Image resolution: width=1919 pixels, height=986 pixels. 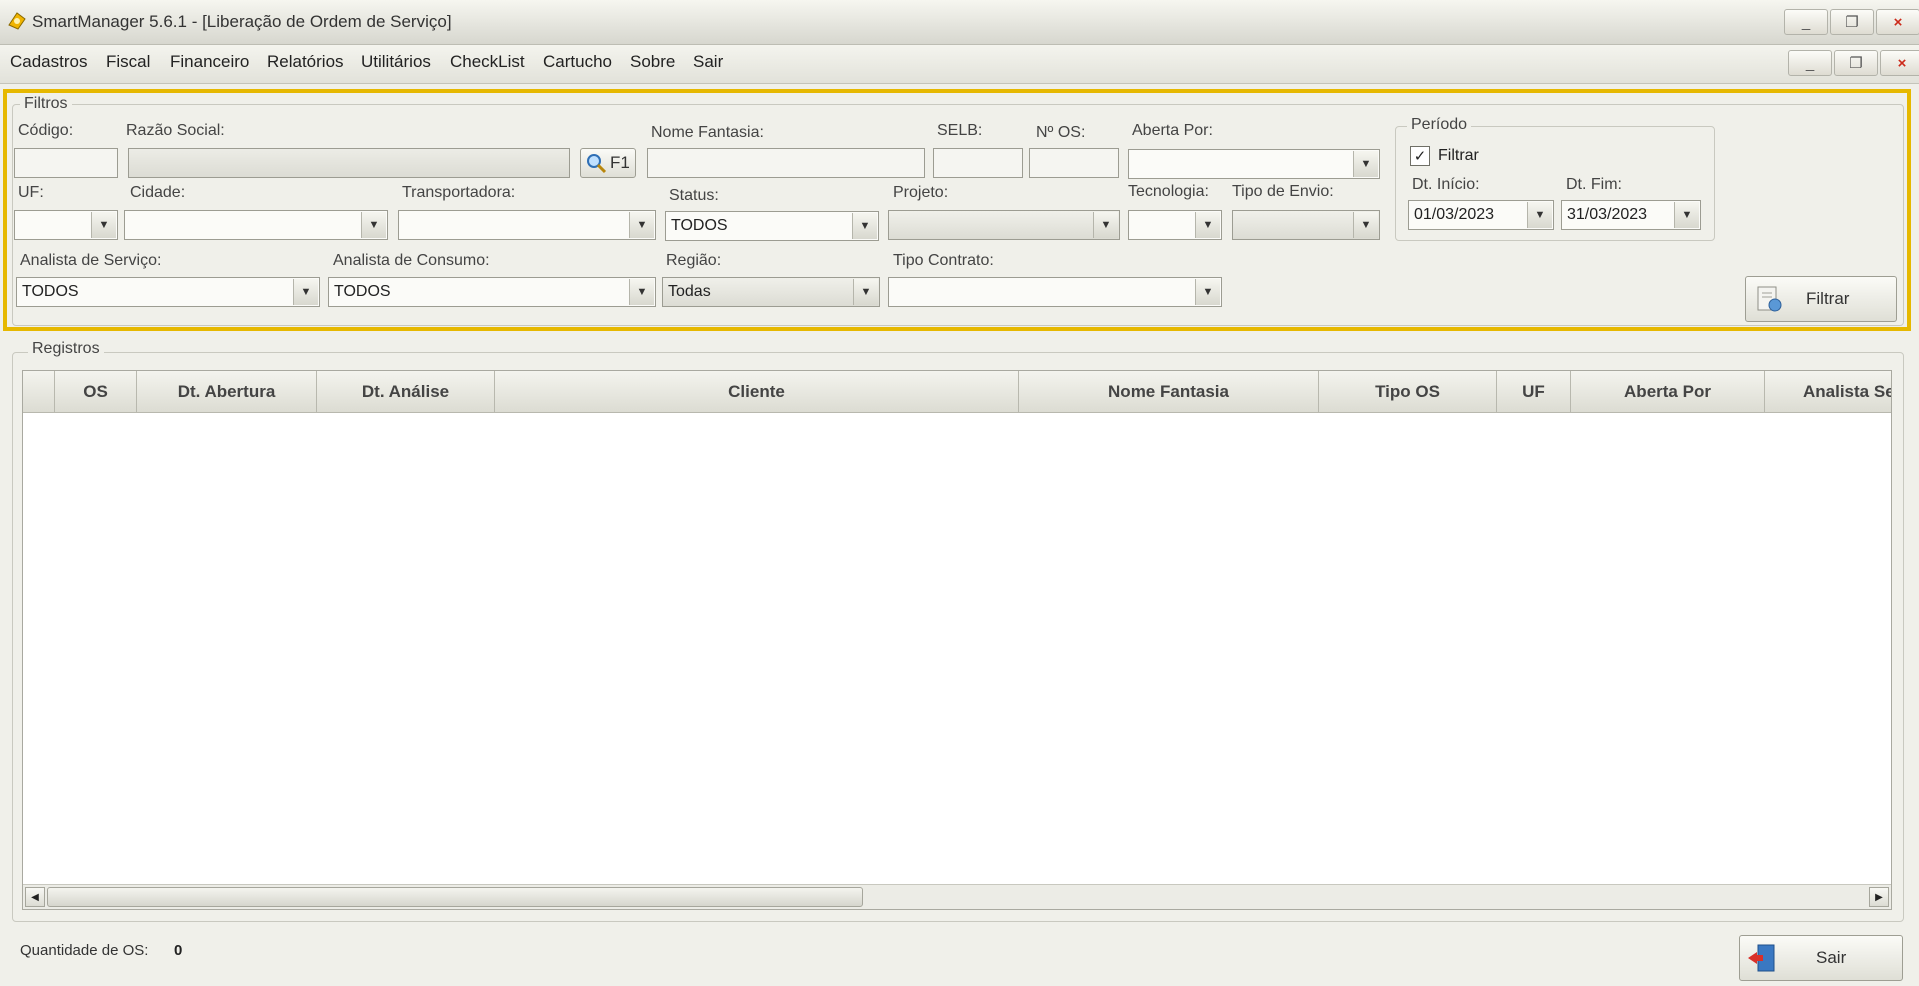 I want to click on menu-sobre: Sobre, so click(x=652, y=62).